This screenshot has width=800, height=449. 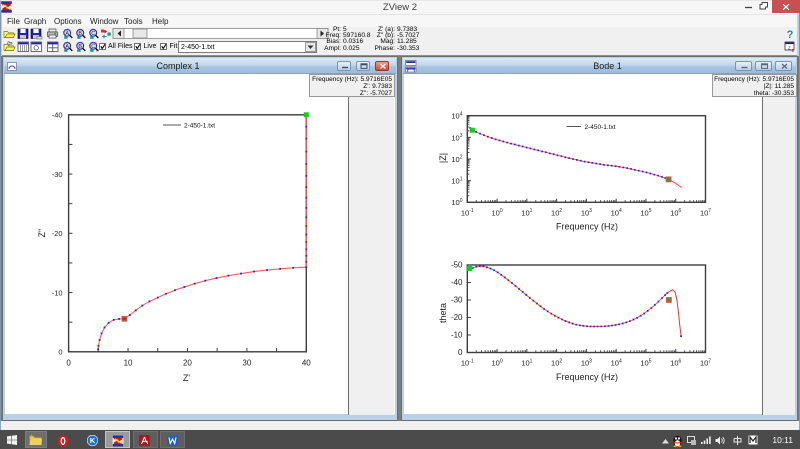 What do you see at coordinates (42, 232) in the screenshot?
I see `svg-text: Z''` at bounding box center [42, 232].